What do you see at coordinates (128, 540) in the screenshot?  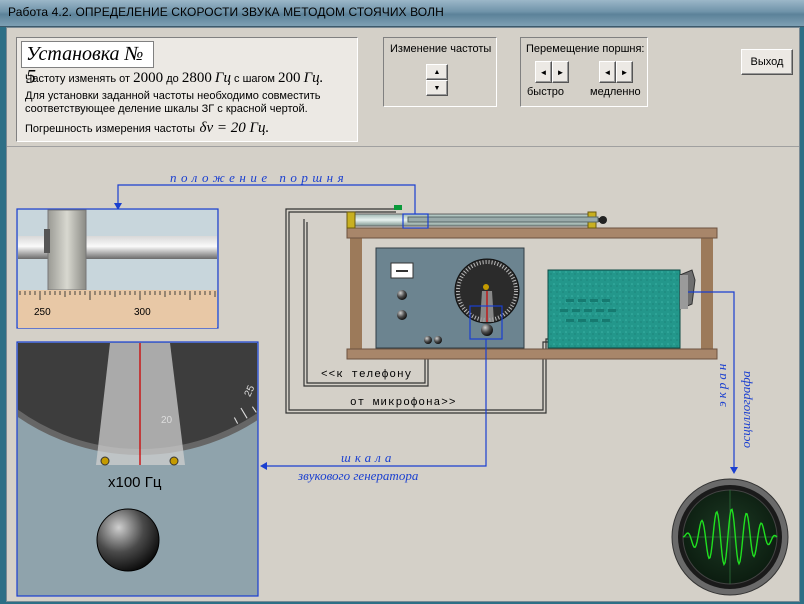 I see `frequency-knob` at bounding box center [128, 540].